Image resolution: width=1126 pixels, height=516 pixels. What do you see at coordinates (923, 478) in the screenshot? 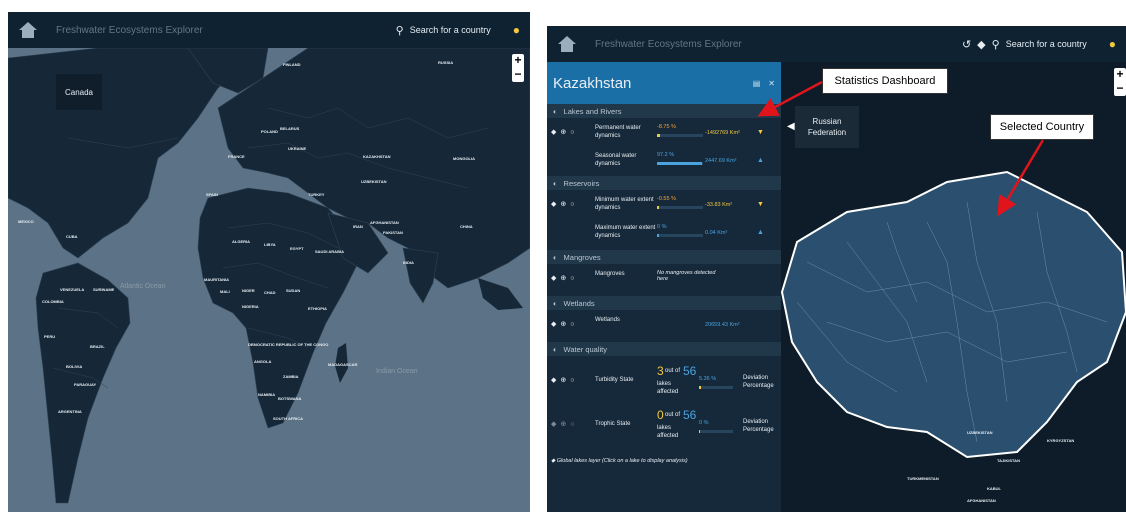
I see `label-turkmenistan: TURKMENISTAN` at bounding box center [923, 478].